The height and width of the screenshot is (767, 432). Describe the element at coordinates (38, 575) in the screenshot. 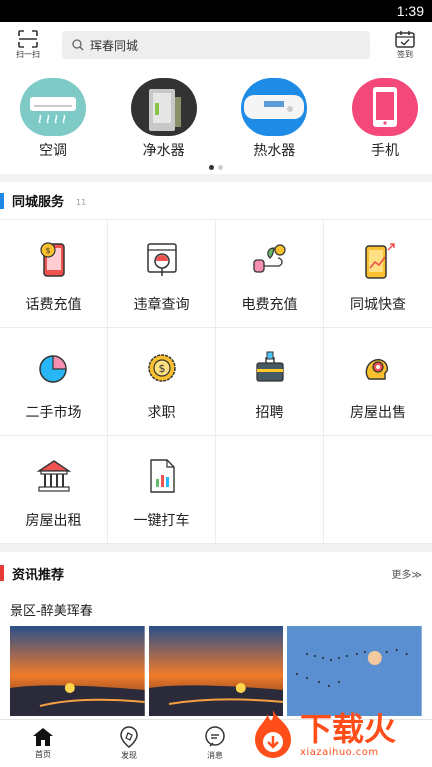

I see `news-title: 资讯推荐` at that location.